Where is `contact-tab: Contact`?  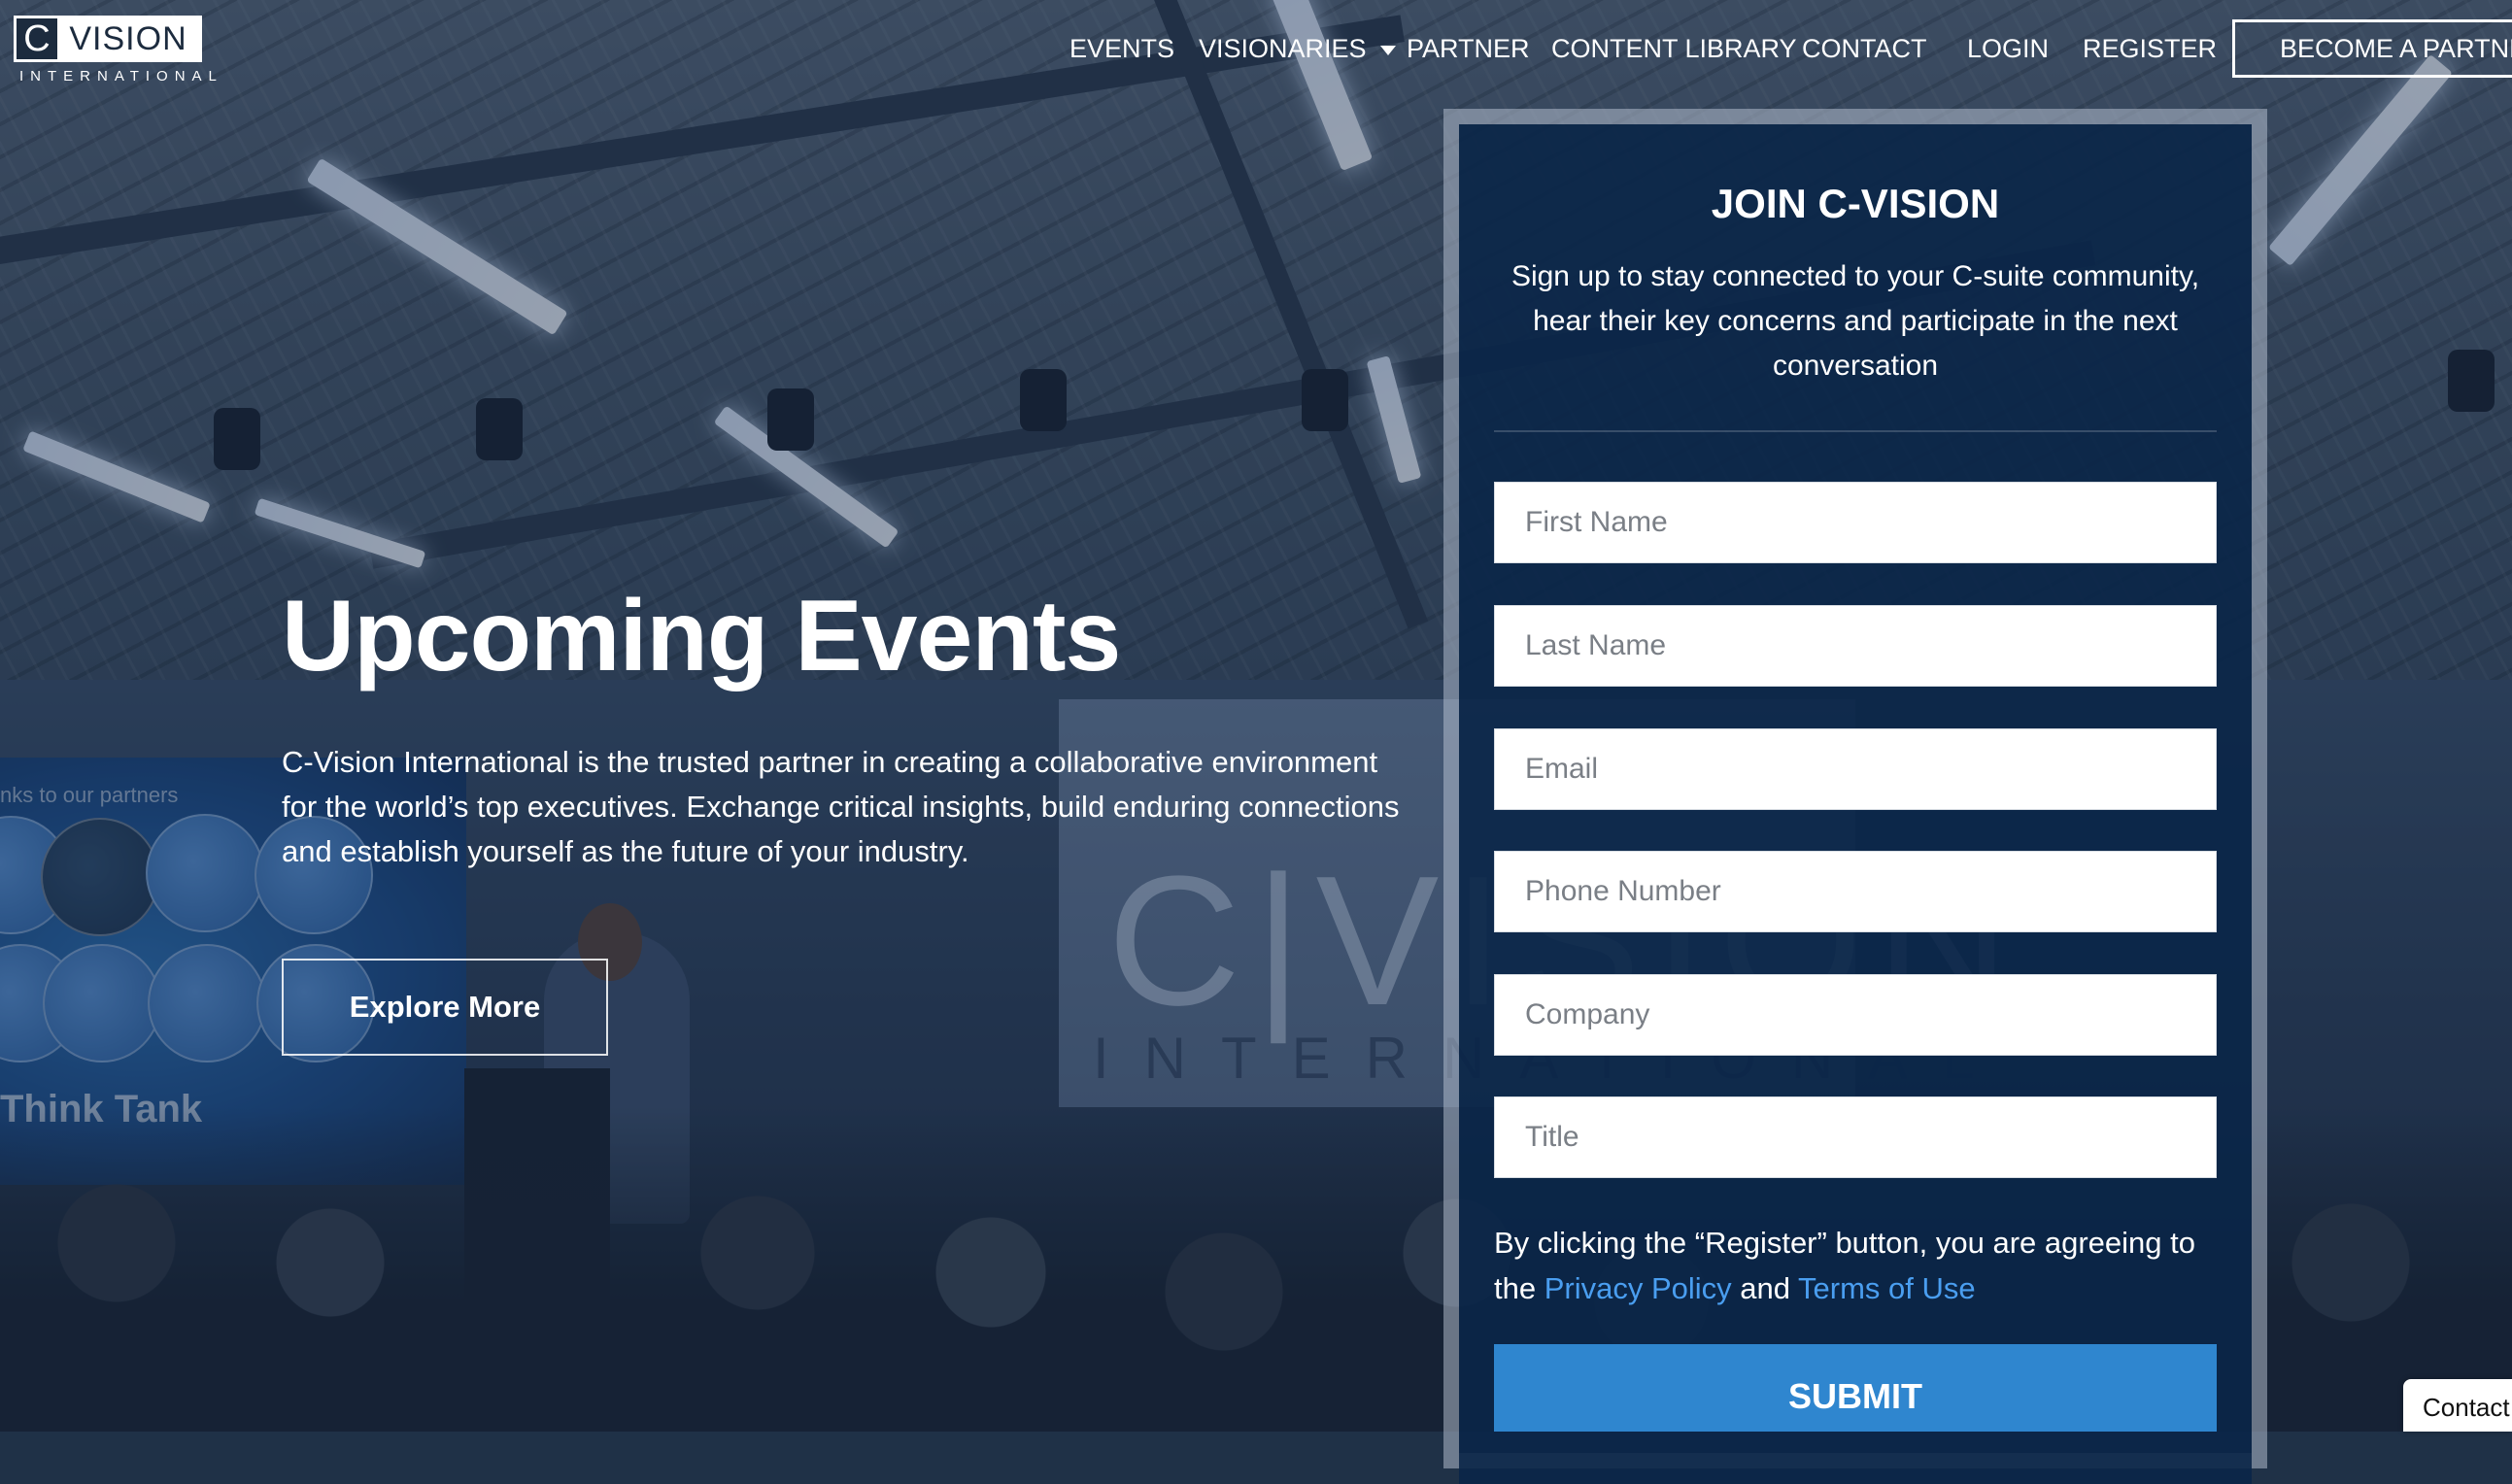 contact-tab: Contact is located at coordinates (2457, 1405).